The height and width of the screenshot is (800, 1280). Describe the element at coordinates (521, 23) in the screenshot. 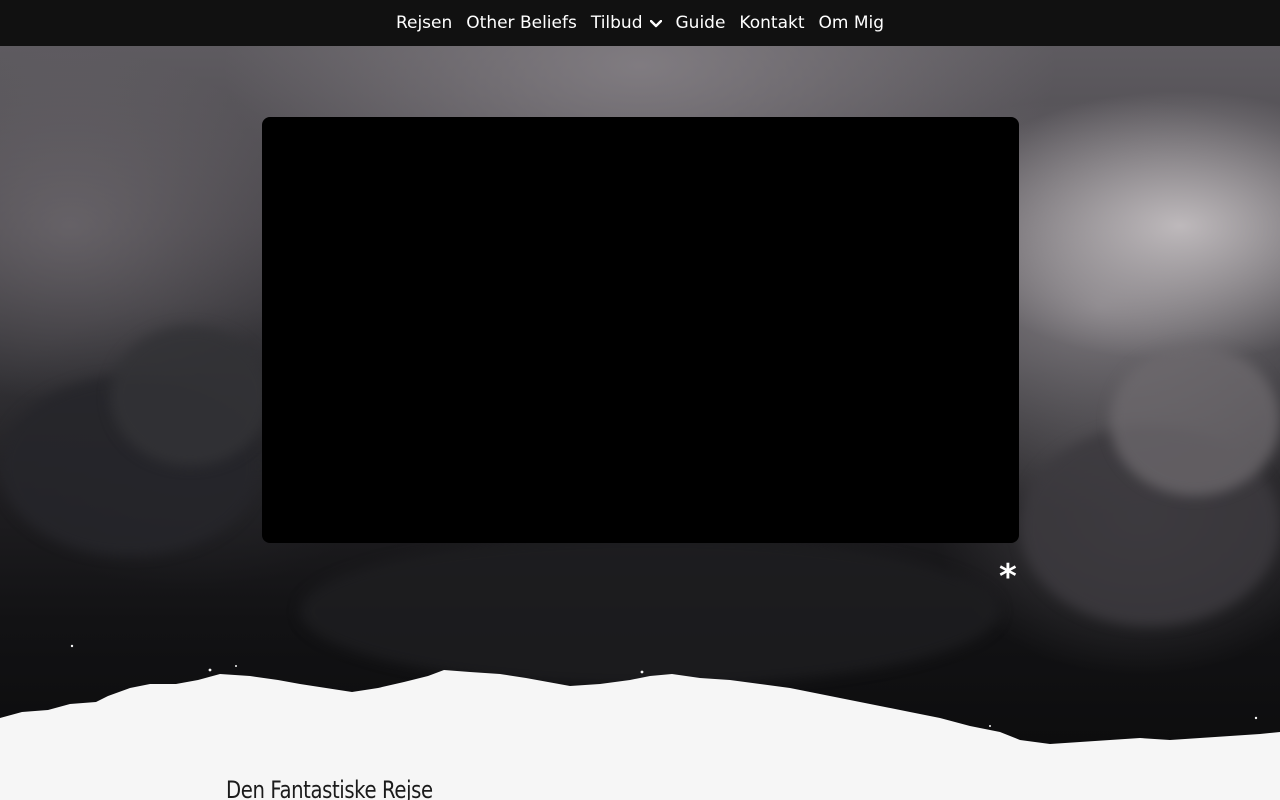

I see `nav-item-other-beliefs: Other Beliefs` at that location.